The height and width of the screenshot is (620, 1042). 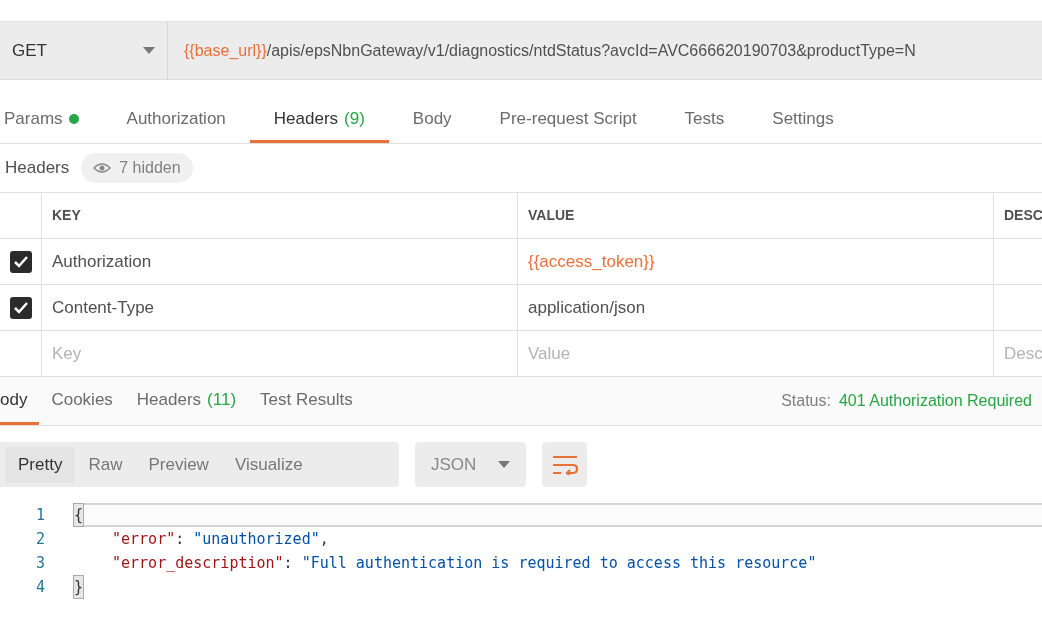 What do you see at coordinates (551, 215) in the screenshot?
I see `column-header: VALUE` at bounding box center [551, 215].